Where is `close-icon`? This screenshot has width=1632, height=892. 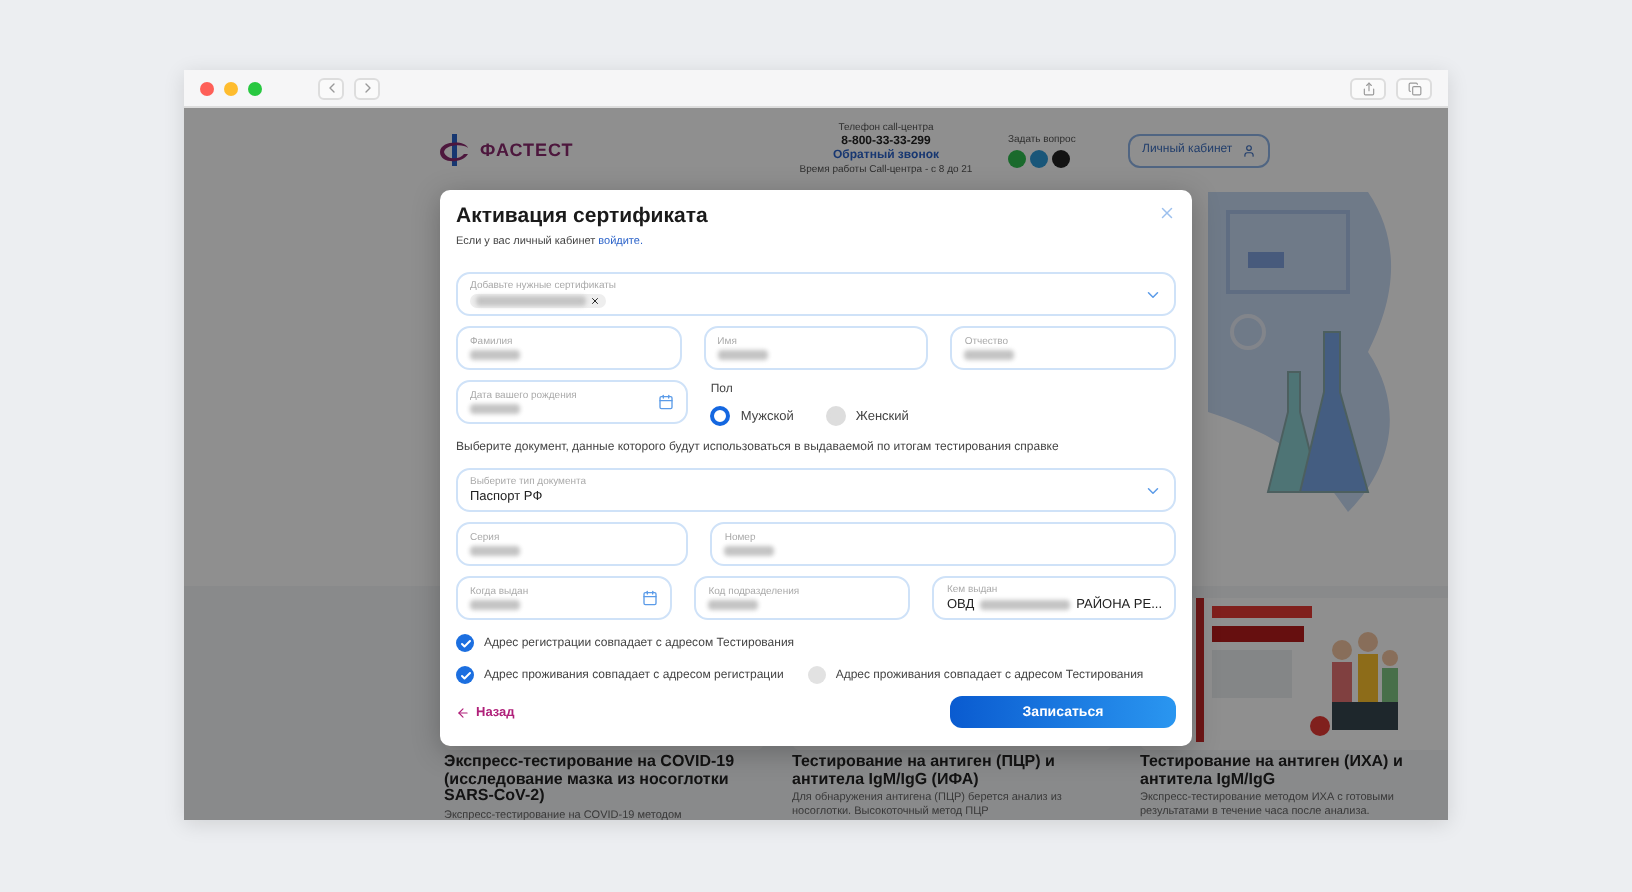 close-icon is located at coordinates (1167, 213).